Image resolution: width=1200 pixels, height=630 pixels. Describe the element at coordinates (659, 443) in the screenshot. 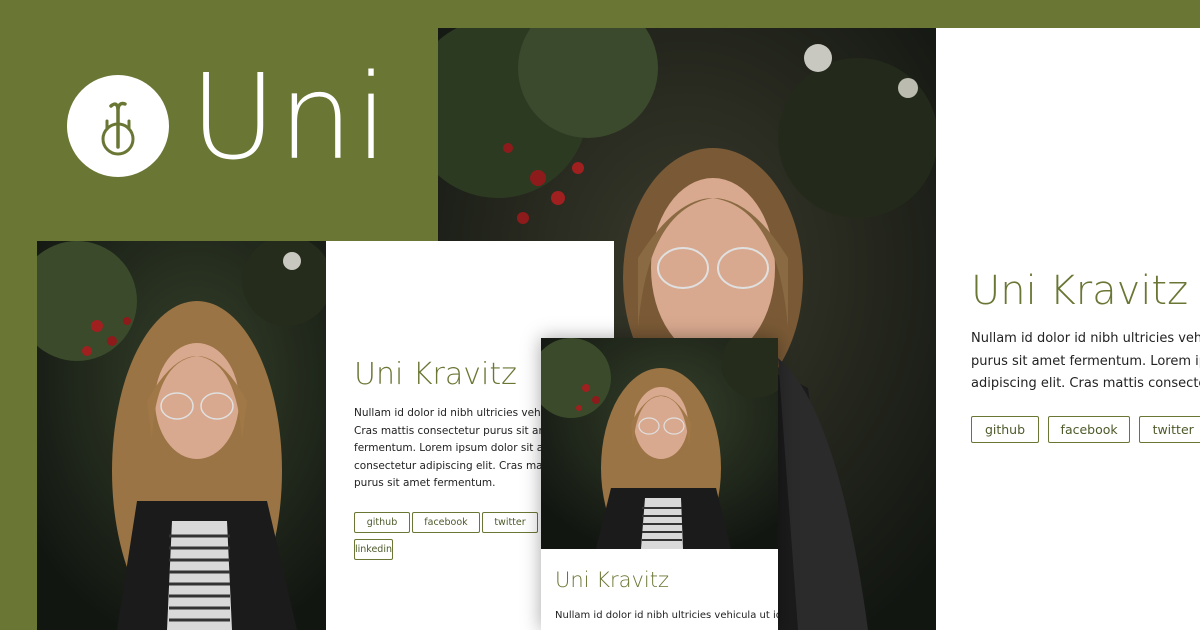

I see `portrait-photo-small` at that location.